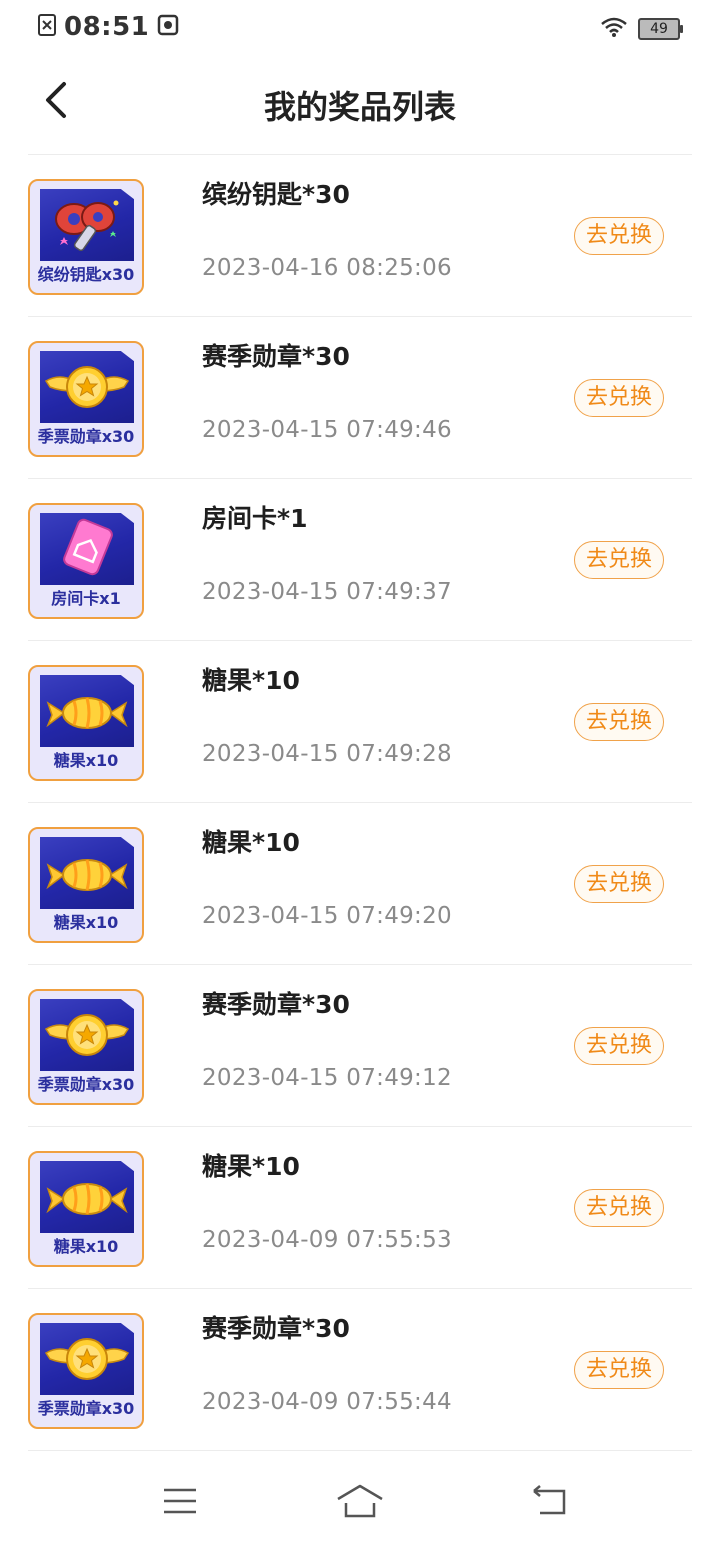 Image resolution: width=720 pixels, height=1544 pixels. I want to click on menu-icon, so click(180, 1503).